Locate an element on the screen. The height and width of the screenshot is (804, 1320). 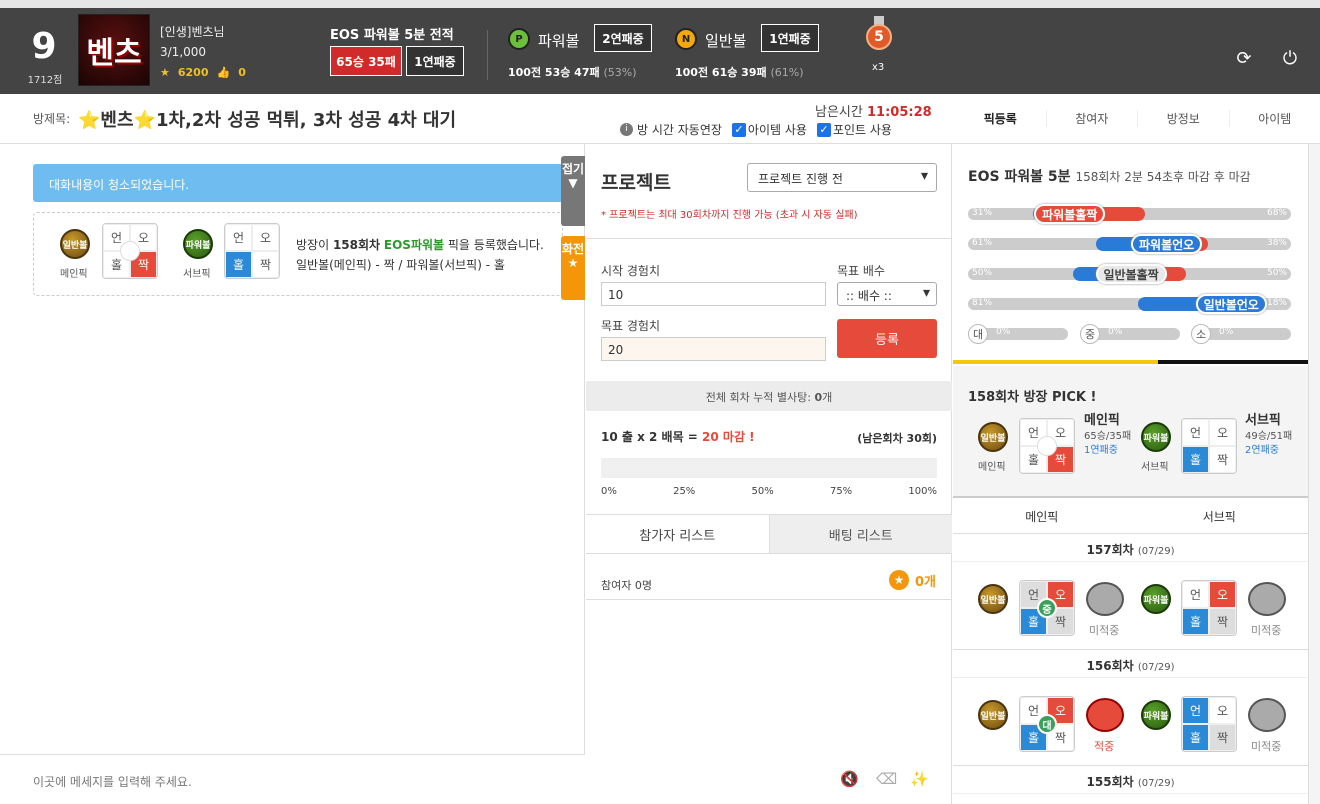
chat-notice: 대화내용이 청소되었습니다. is located at coordinates (298, 183).